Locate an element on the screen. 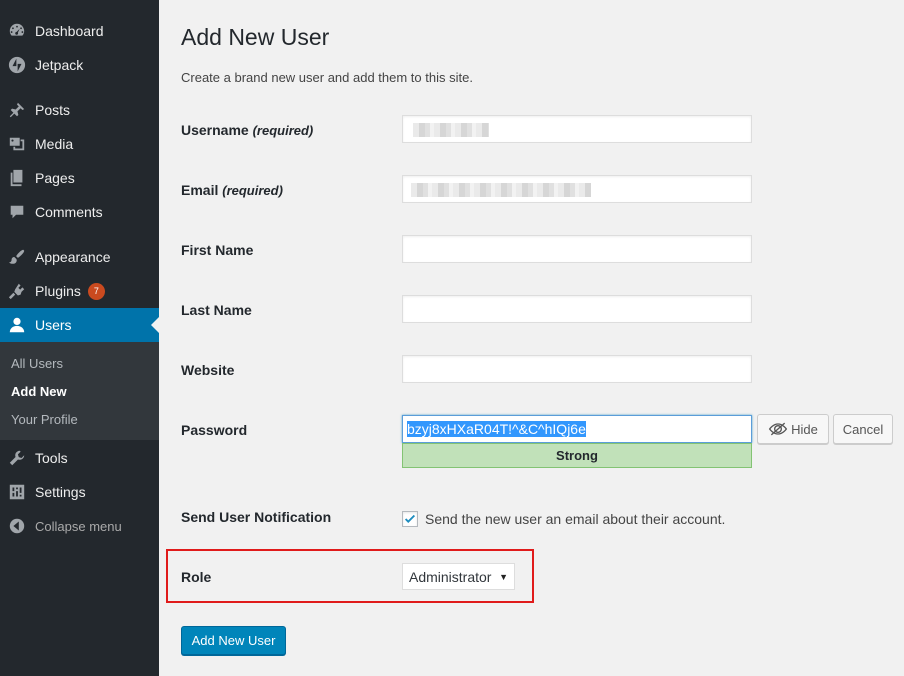  role-select: Administrator ▼ is located at coordinates (458, 576).